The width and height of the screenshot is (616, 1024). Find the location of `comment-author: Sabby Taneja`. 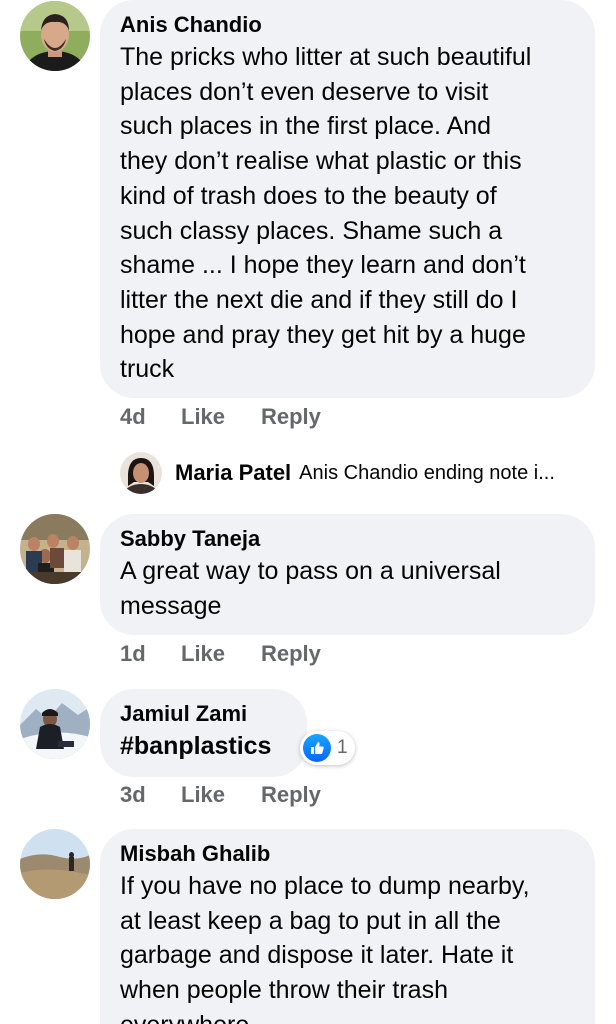

comment-author: Sabby Taneja is located at coordinates (346, 539).